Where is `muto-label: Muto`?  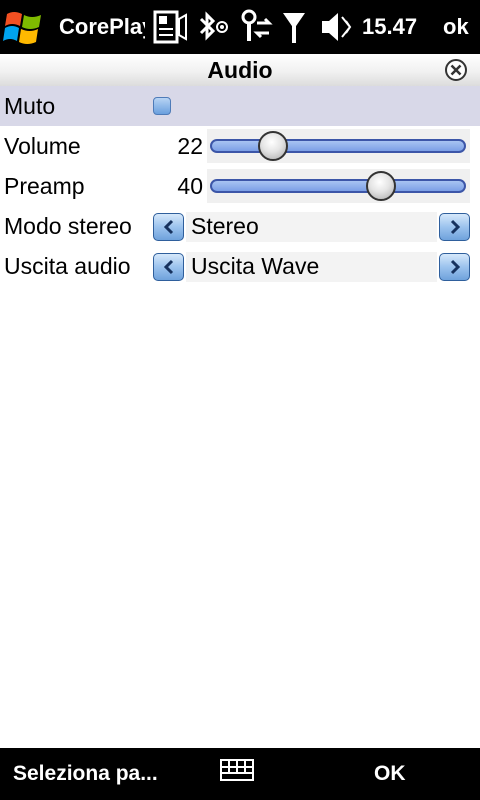 muto-label: Muto is located at coordinates (30, 106).